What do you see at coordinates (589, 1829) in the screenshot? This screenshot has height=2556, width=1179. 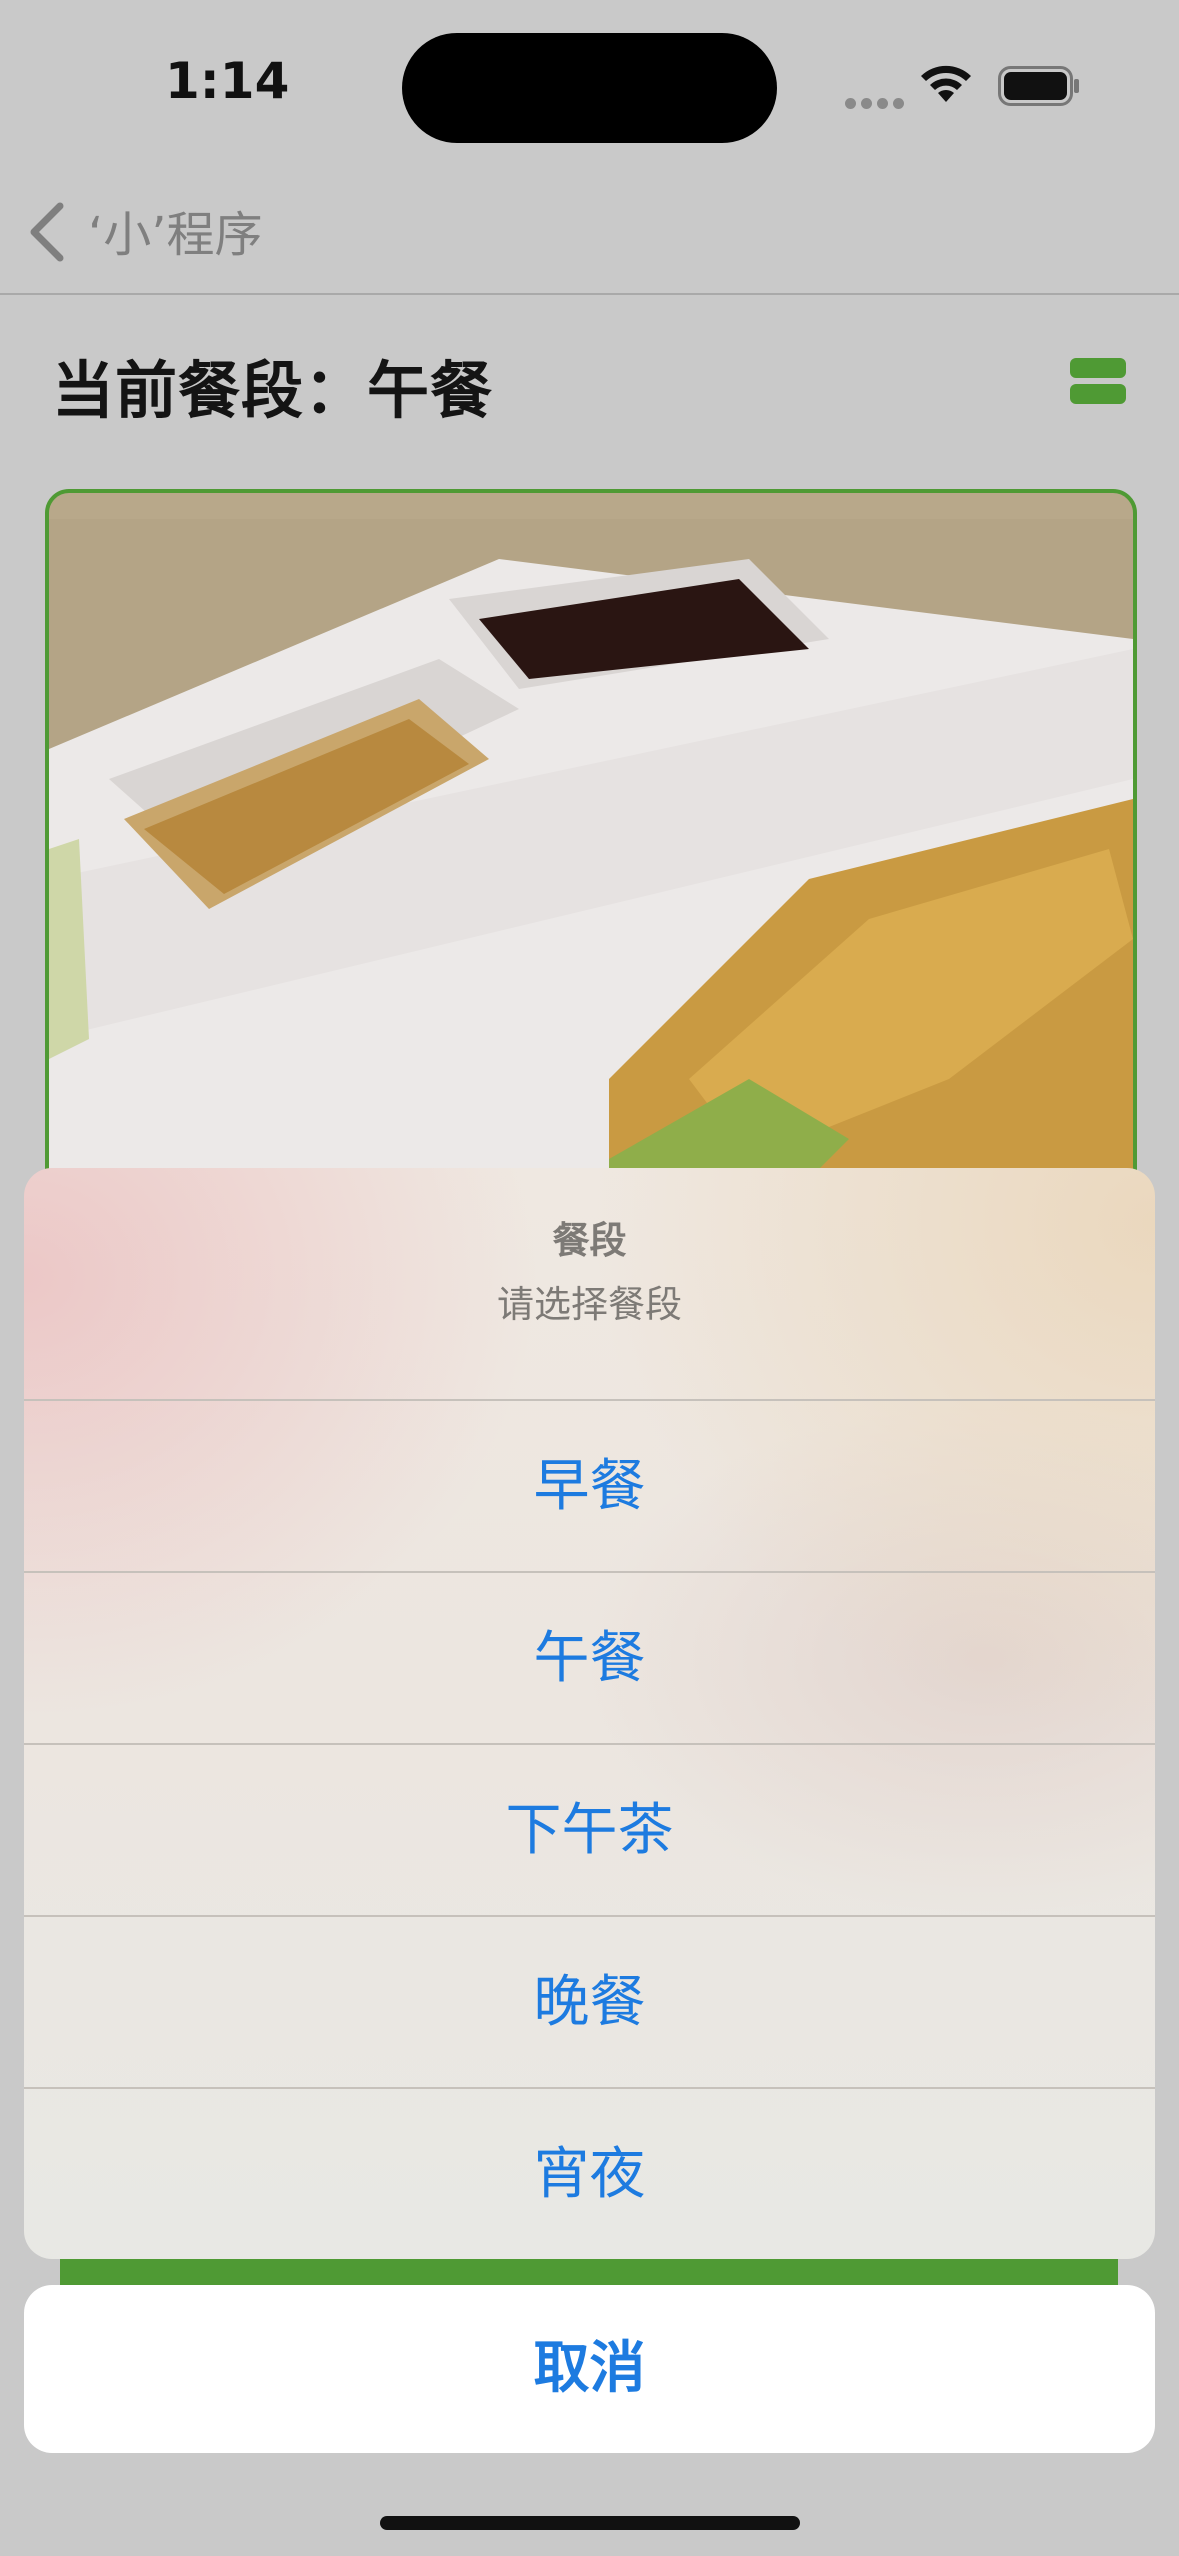 I see `option-afternoon-tea: 下午茶` at bounding box center [589, 1829].